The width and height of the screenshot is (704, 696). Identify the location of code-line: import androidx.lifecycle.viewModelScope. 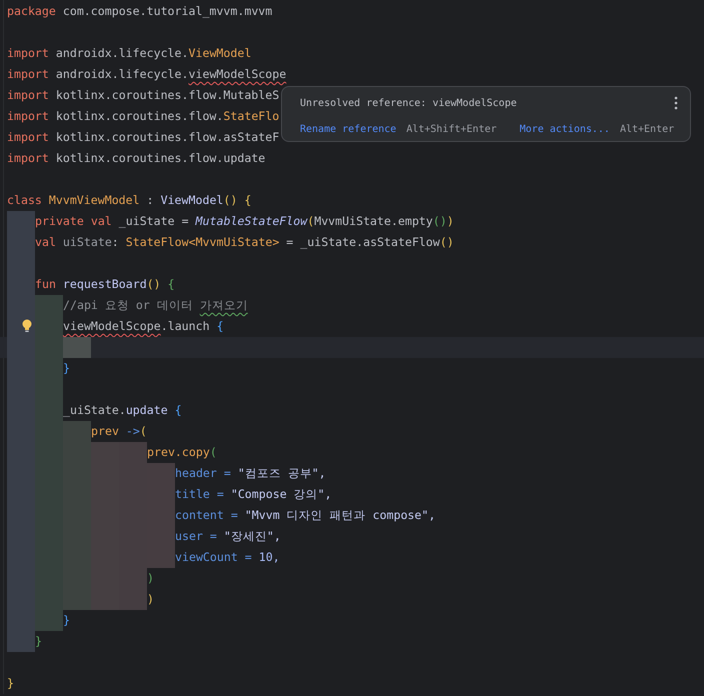
(146, 74).